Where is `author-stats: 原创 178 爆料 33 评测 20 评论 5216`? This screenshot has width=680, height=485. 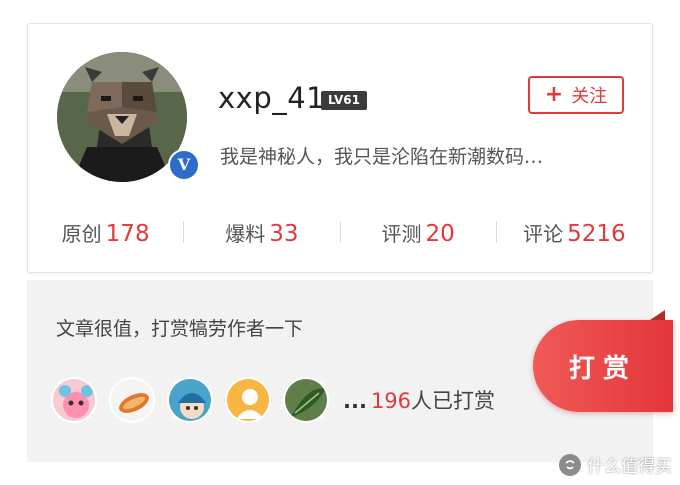
author-stats: 原创 178 爆料 33 评测 20 评论 5216 is located at coordinates (340, 232).